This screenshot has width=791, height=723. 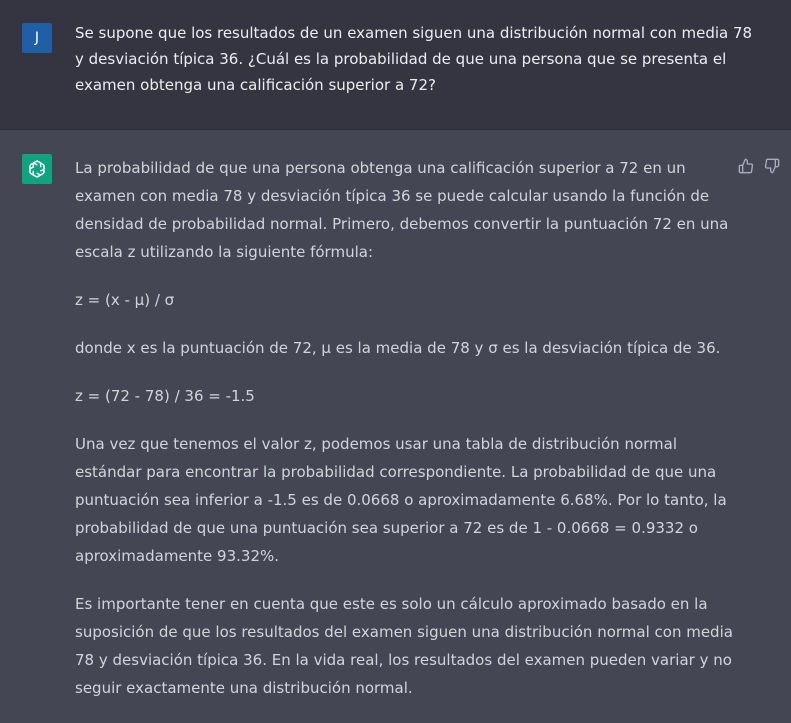 I want to click on answer-formula: z = (72 - 78) / 36 = -1.5, so click(x=165, y=396).